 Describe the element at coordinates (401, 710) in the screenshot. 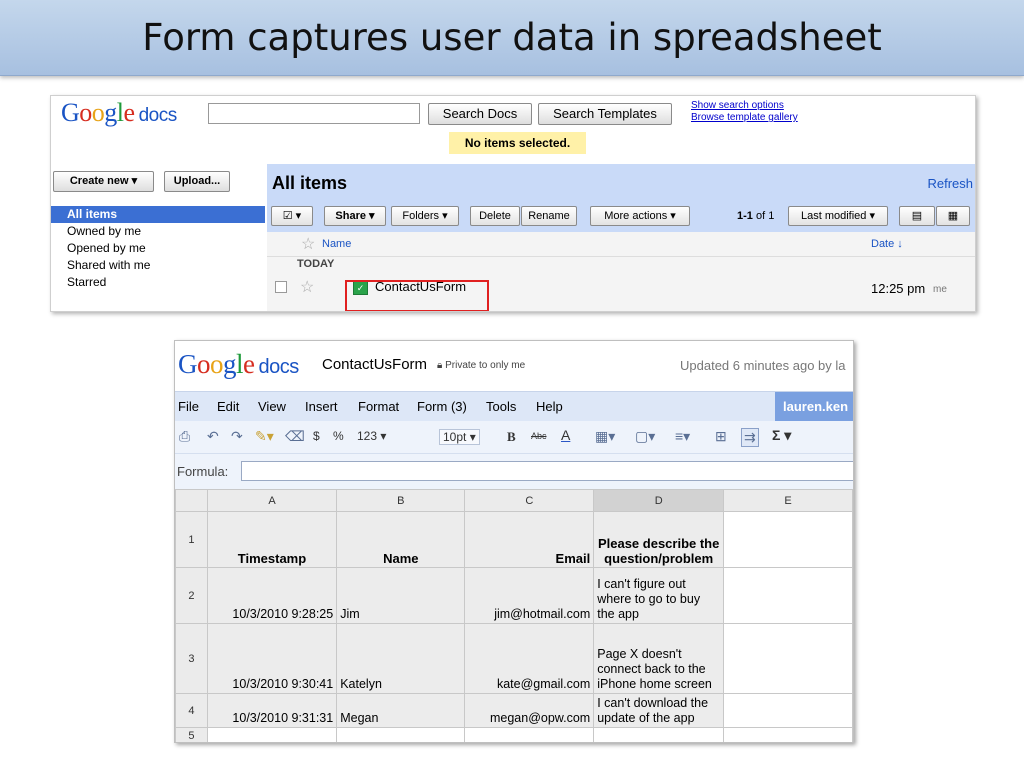

I see `cell-name: Megan` at that location.